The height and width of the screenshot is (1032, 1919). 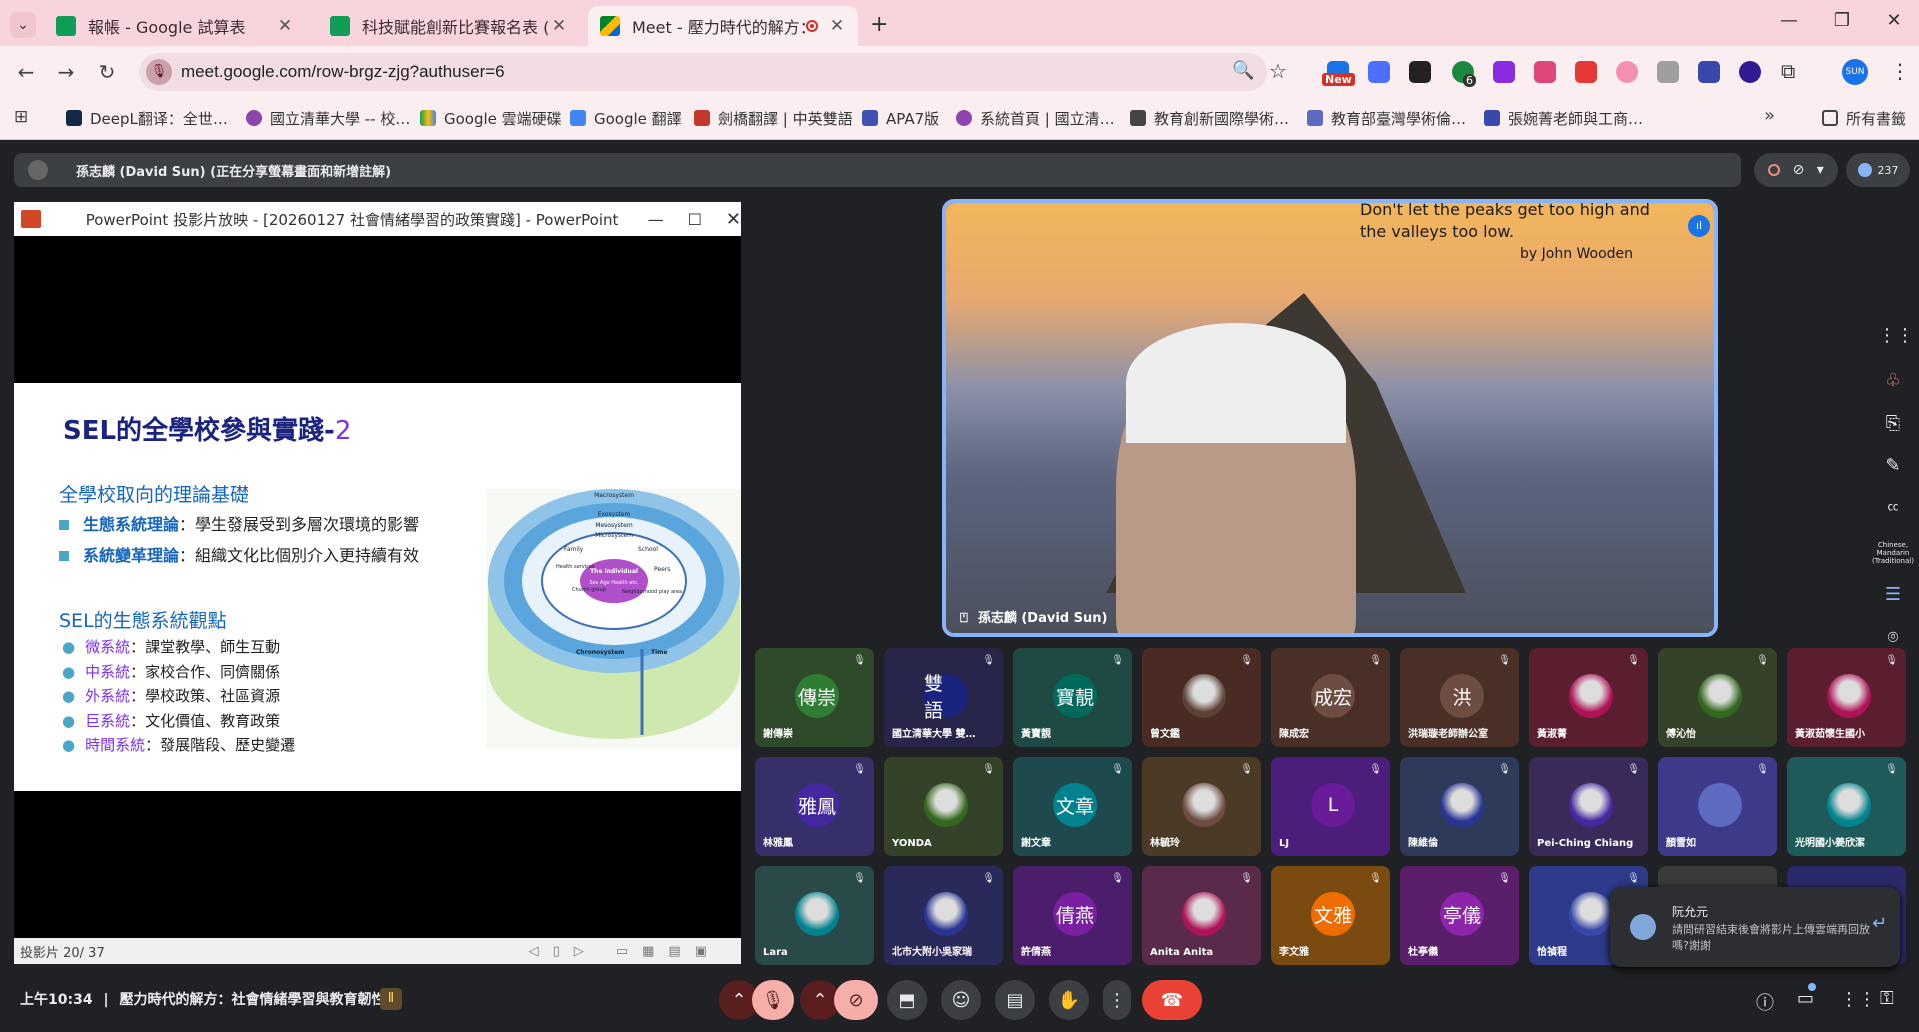 I want to click on bookmark-item: 劍橋翻譯 | 中英雙語, so click(x=773, y=118).